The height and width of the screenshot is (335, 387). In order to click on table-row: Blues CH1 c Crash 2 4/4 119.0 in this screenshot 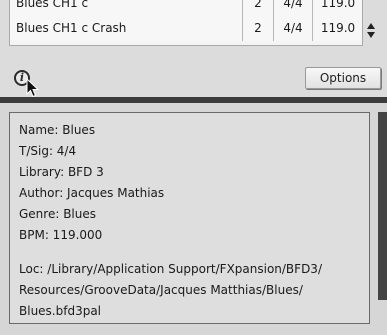, I will do `click(186, 28)`.